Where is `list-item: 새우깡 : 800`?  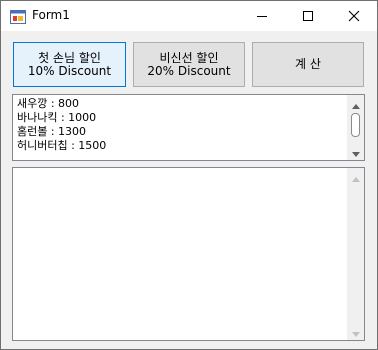 list-item: 새우깡 : 800 is located at coordinates (48, 104).